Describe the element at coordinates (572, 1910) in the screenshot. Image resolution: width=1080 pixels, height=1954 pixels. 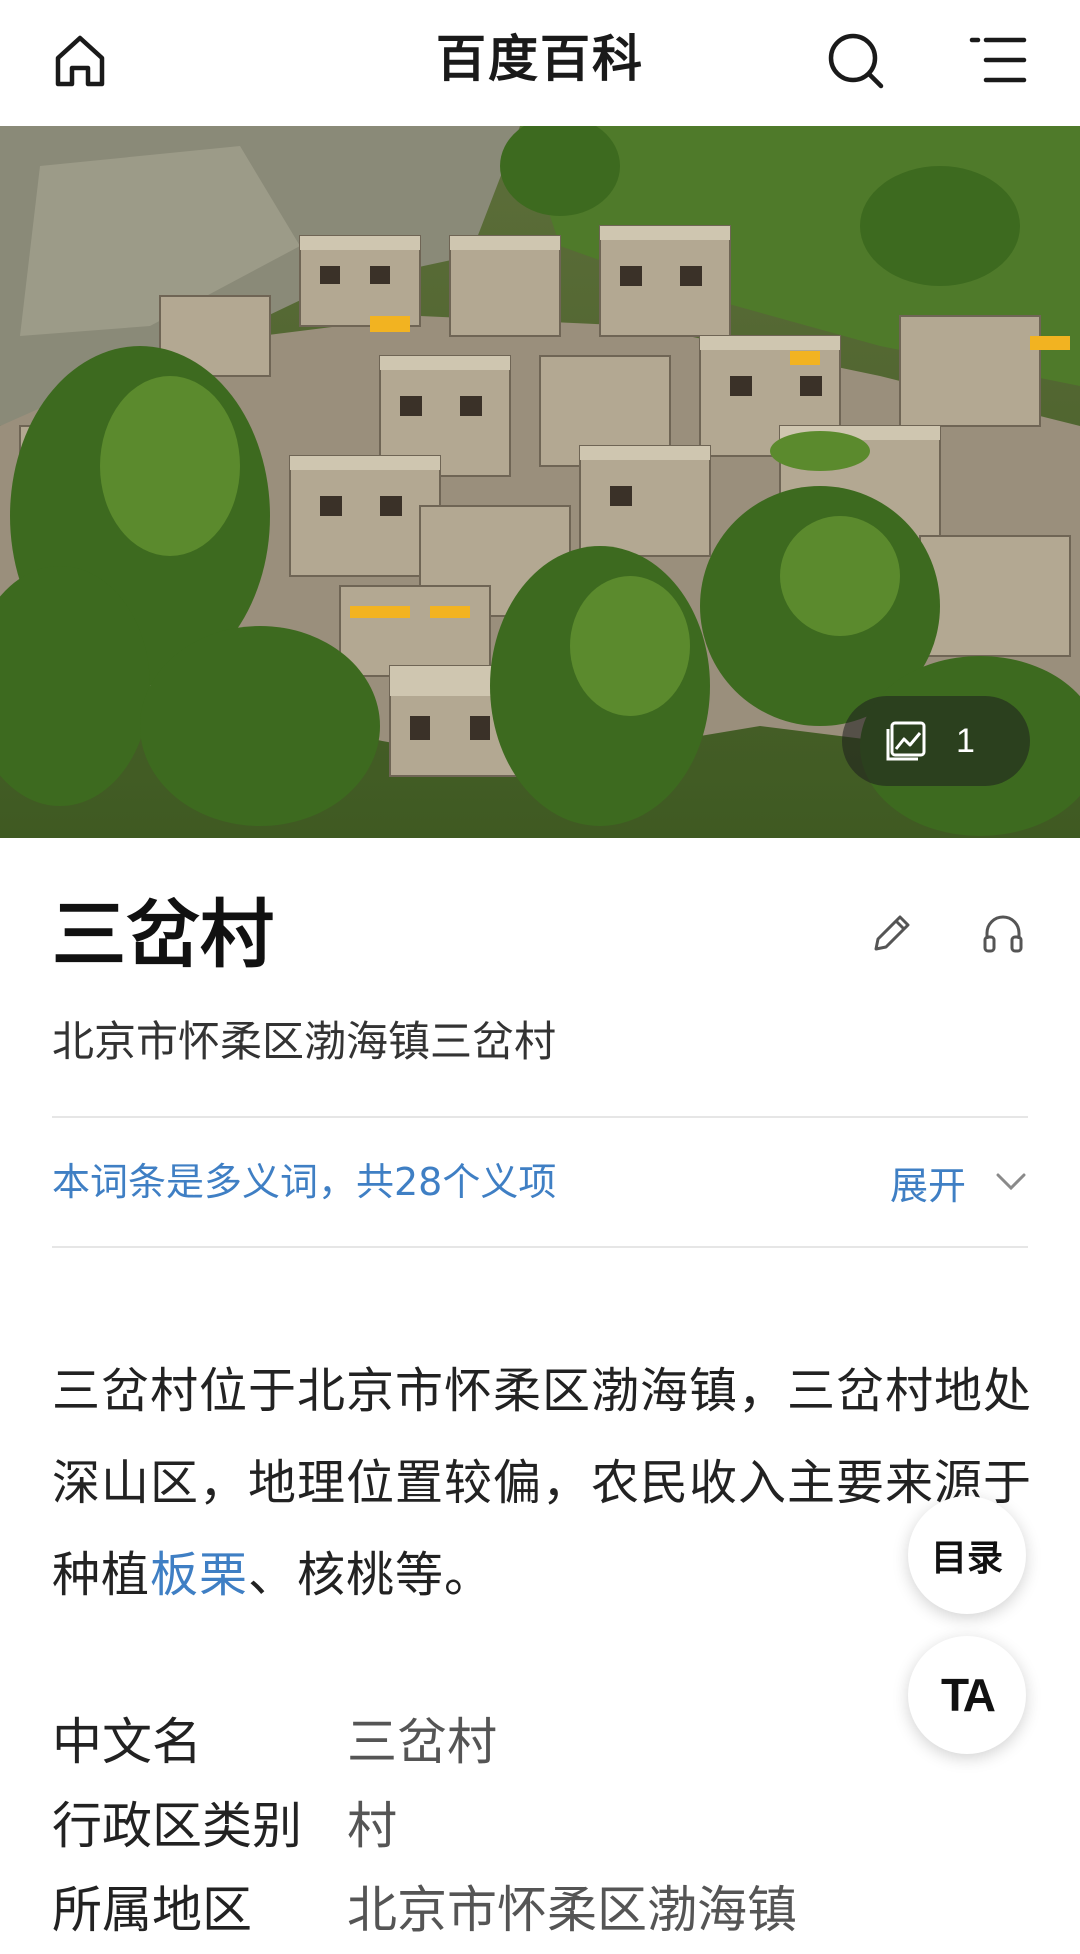
I see `info-value: 北京市怀柔区渤海镇` at that location.